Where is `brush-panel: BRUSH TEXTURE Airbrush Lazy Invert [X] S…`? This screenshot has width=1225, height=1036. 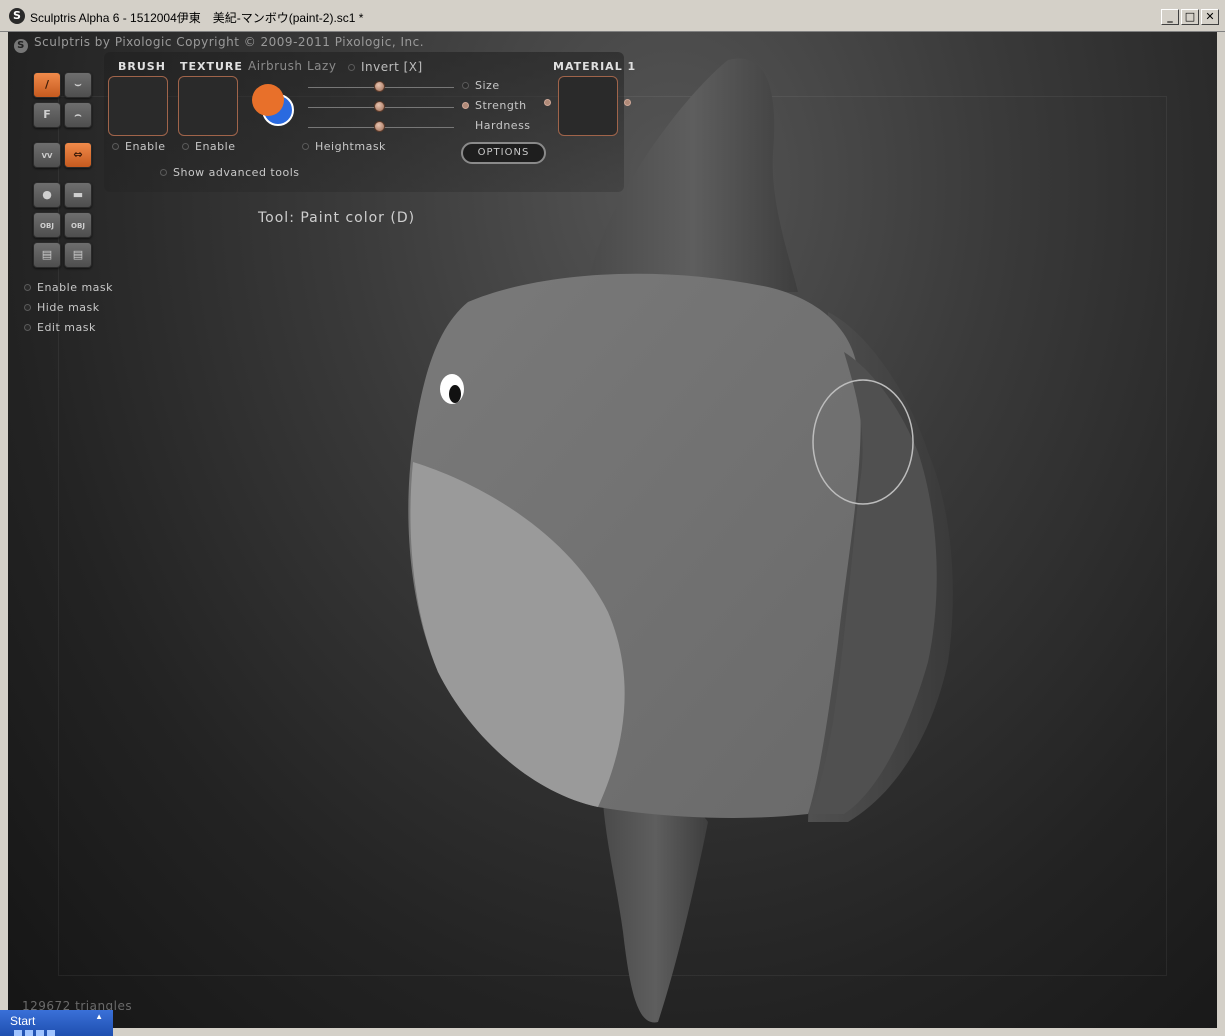
brush-panel: BRUSH TEXTURE Airbrush Lazy Invert [X] S… is located at coordinates (369, 122).